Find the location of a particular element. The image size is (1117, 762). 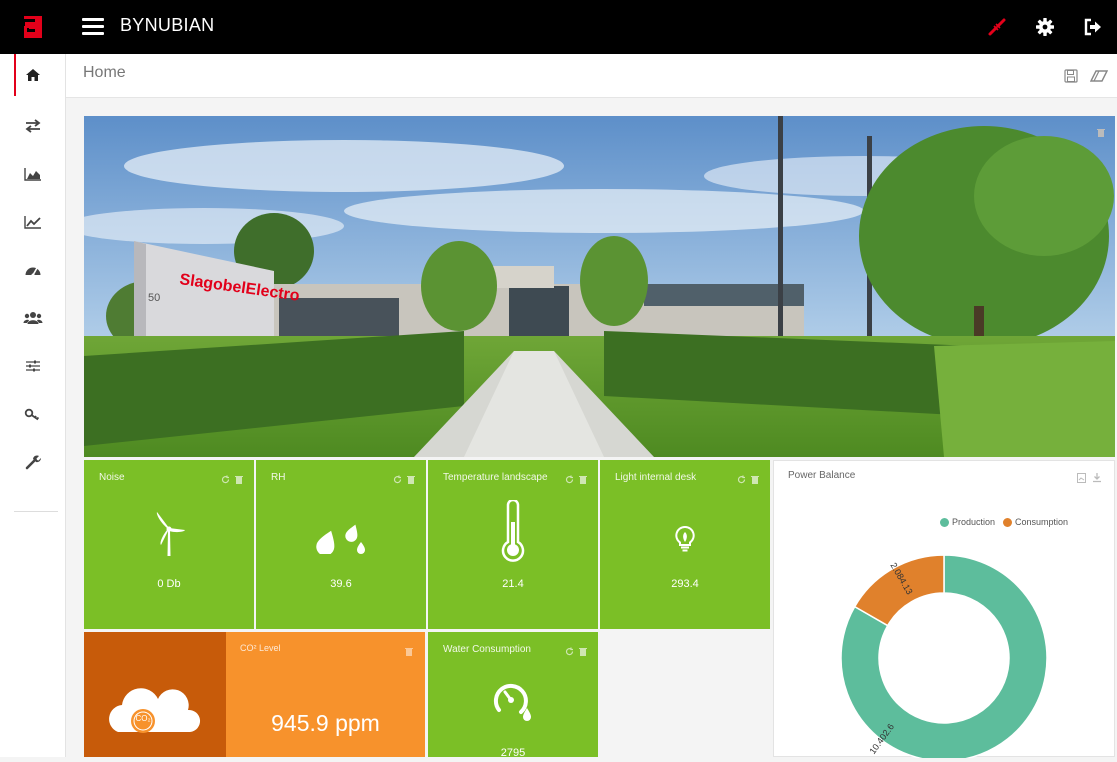

sidebar-item-dashboard is located at coordinates (32, 270).